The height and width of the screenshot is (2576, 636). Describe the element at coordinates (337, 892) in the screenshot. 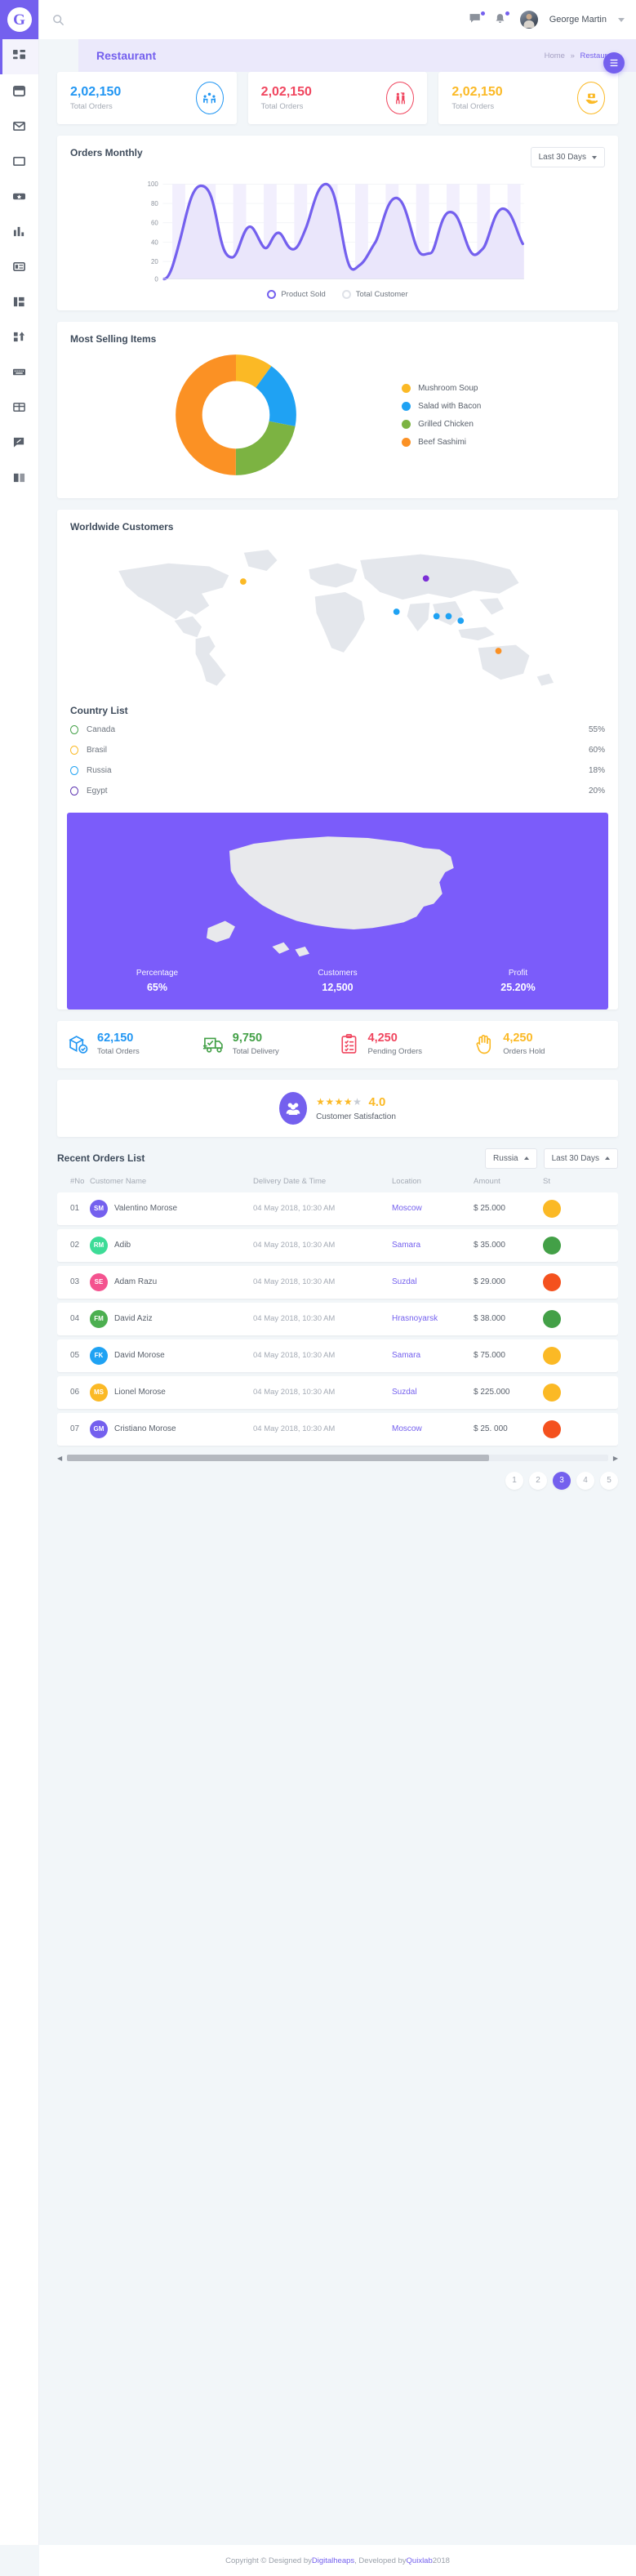

I see `usa-map` at that location.